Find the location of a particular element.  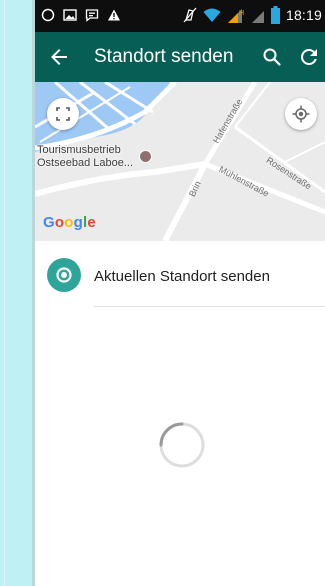

refresh-icon is located at coordinates (309, 57).